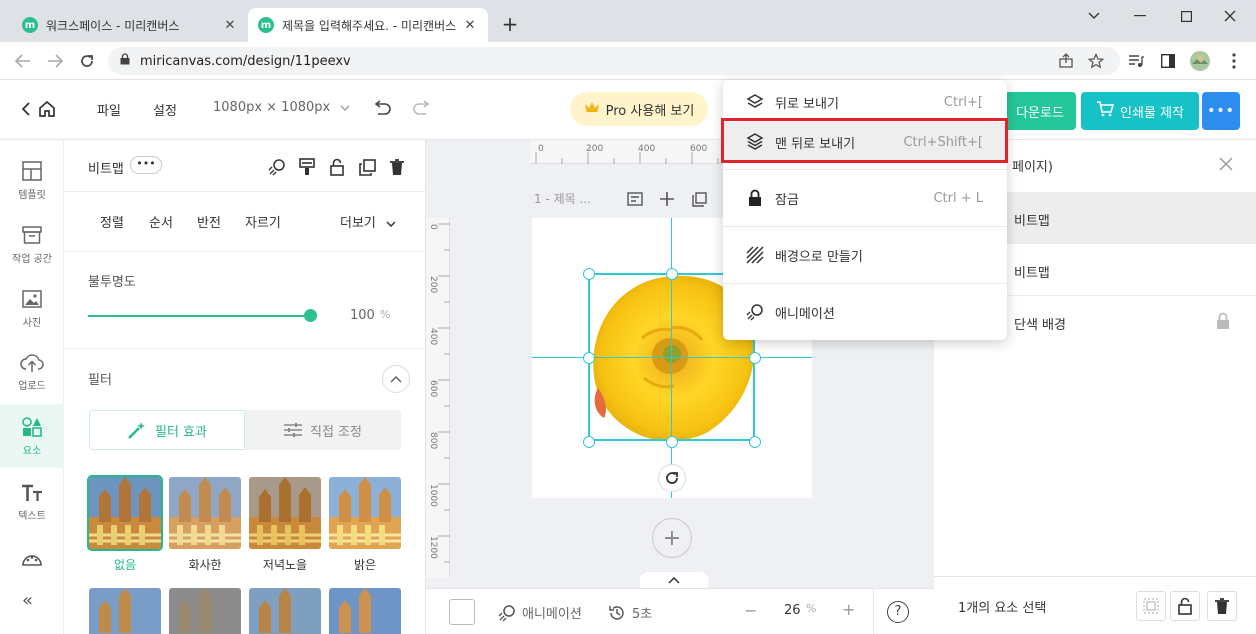 The height and width of the screenshot is (634, 1256). What do you see at coordinates (32, 436) in the screenshot?
I see `rail-item-elements: 요소` at bounding box center [32, 436].